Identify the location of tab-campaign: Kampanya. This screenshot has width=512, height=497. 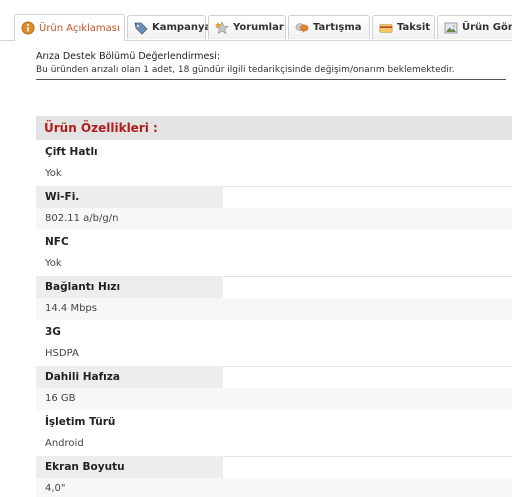
(169, 27).